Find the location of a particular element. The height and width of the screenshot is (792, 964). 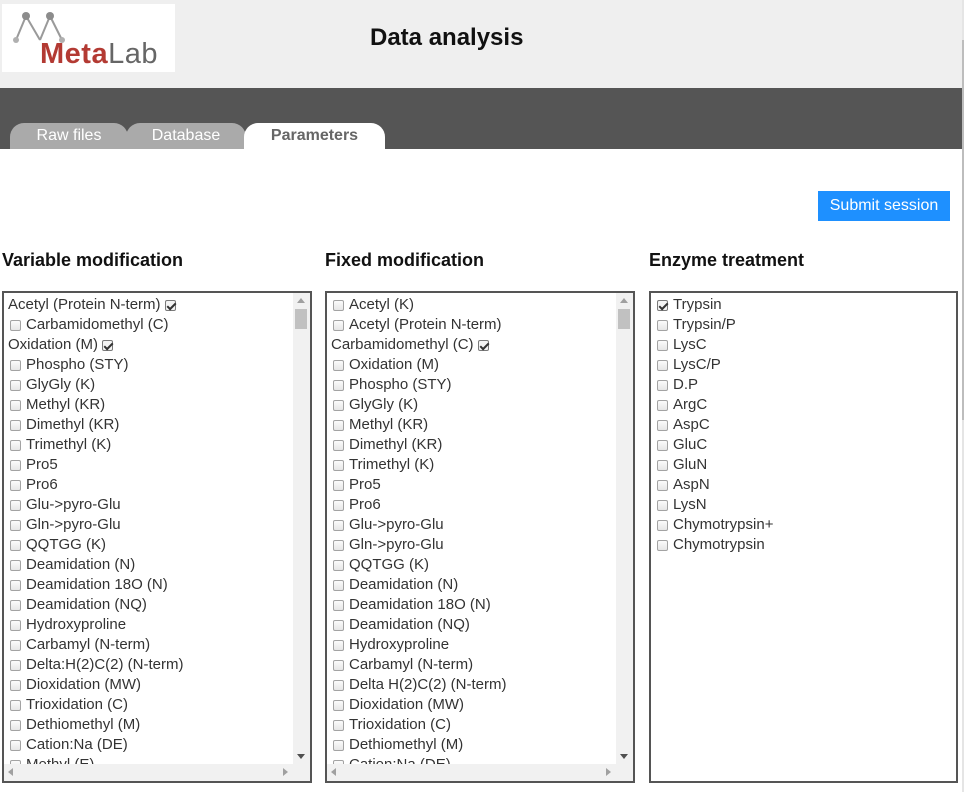

list-item: Trypsin is located at coordinates (796, 305).